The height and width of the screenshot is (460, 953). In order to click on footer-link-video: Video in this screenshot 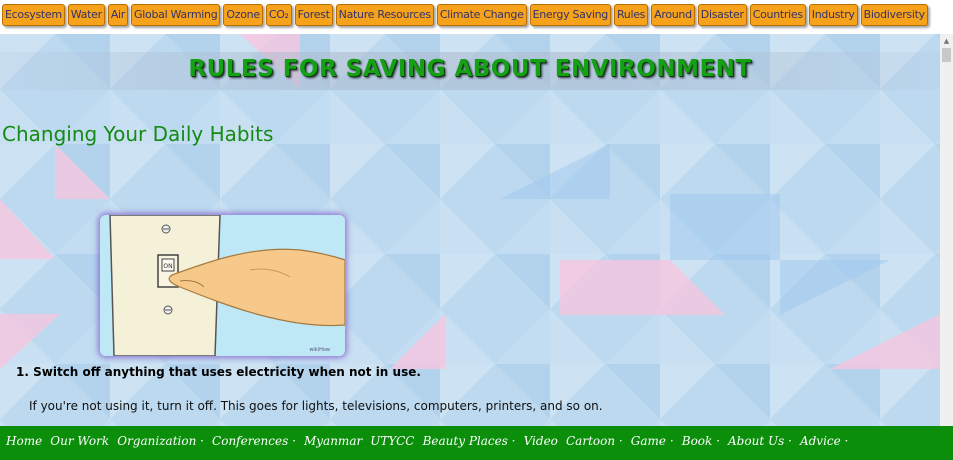, I will do `click(541, 441)`.